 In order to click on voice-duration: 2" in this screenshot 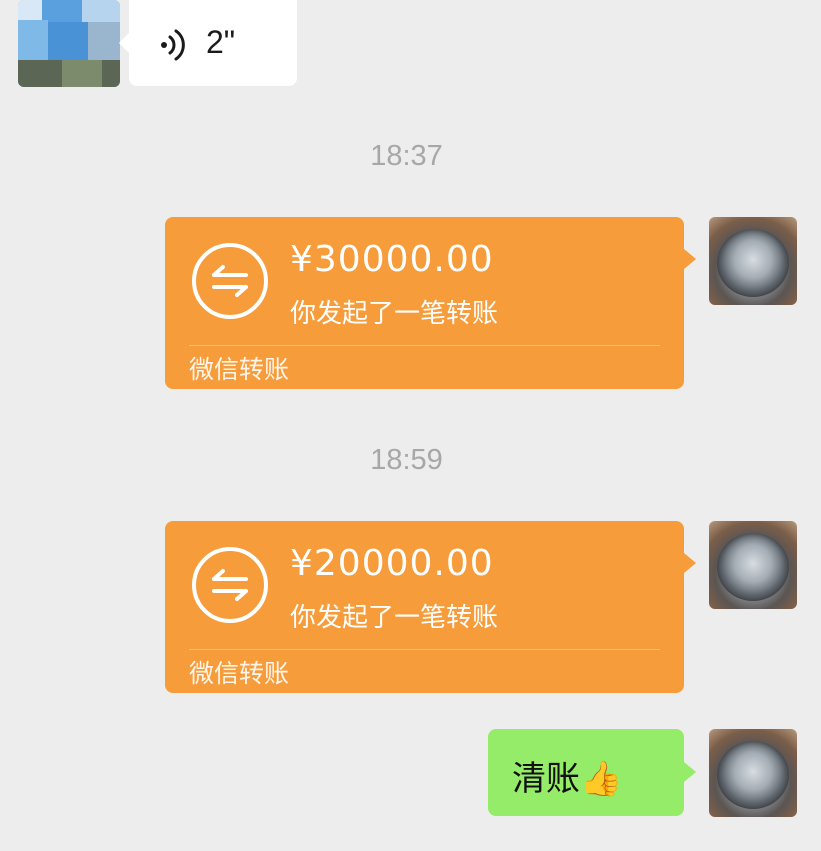, I will do `click(221, 42)`.